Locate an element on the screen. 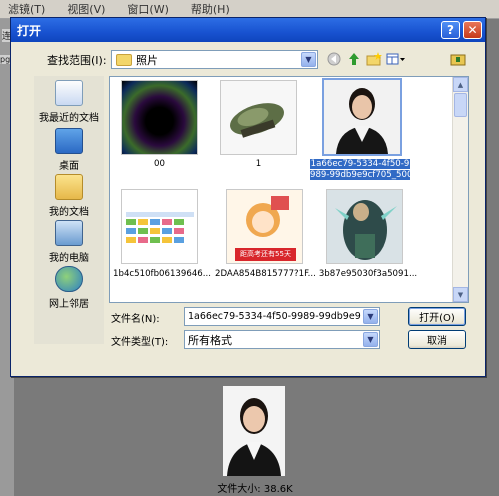  help-button: ? is located at coordinates (450, 30).